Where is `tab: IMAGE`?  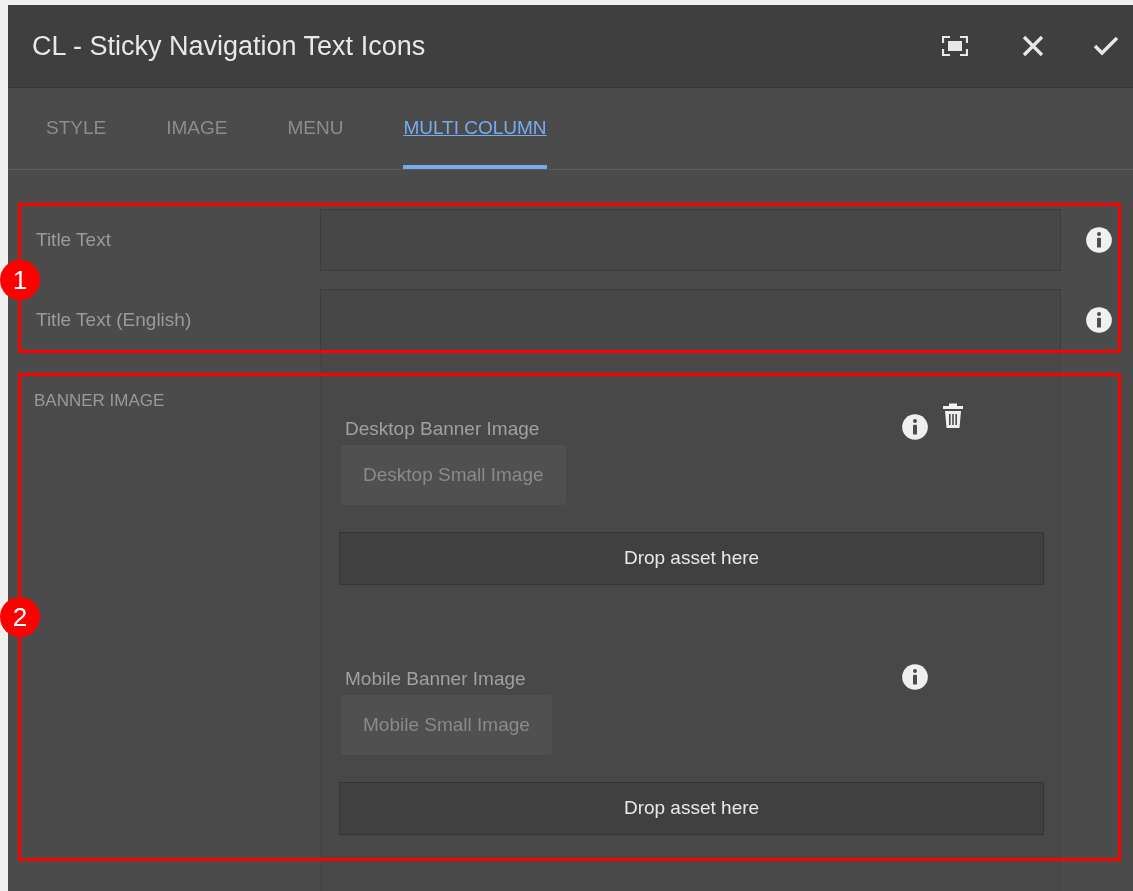
tab: IMAGE is located at coordinates (197, 128).